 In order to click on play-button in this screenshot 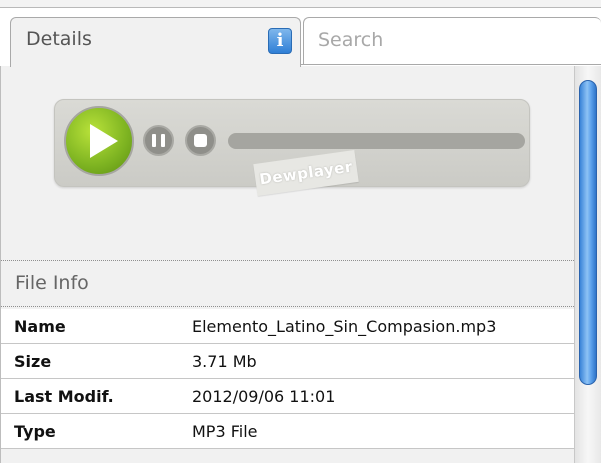, I will do `click(99, 141)`.